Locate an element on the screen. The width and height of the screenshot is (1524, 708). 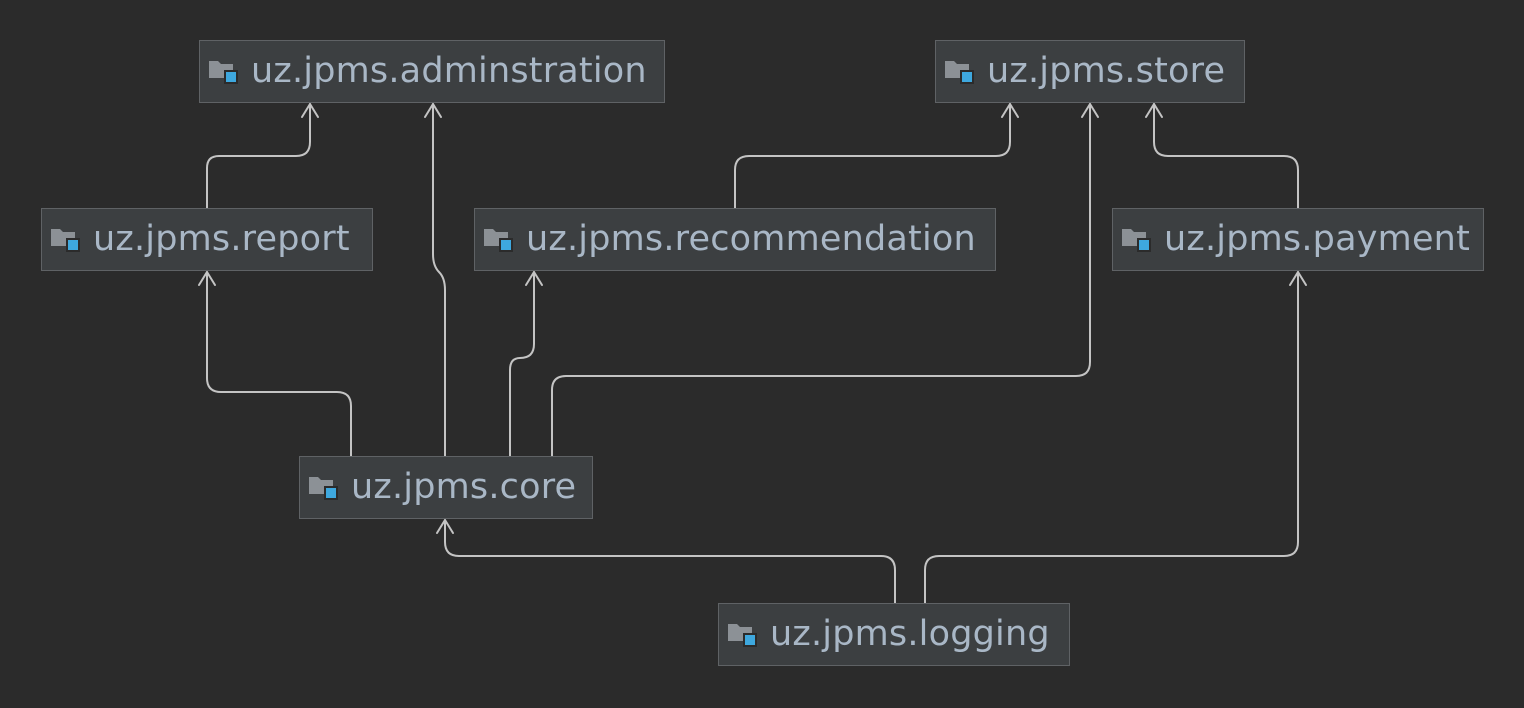
module-node-core: uz.jpms.core is located at coordinates (446, 487).